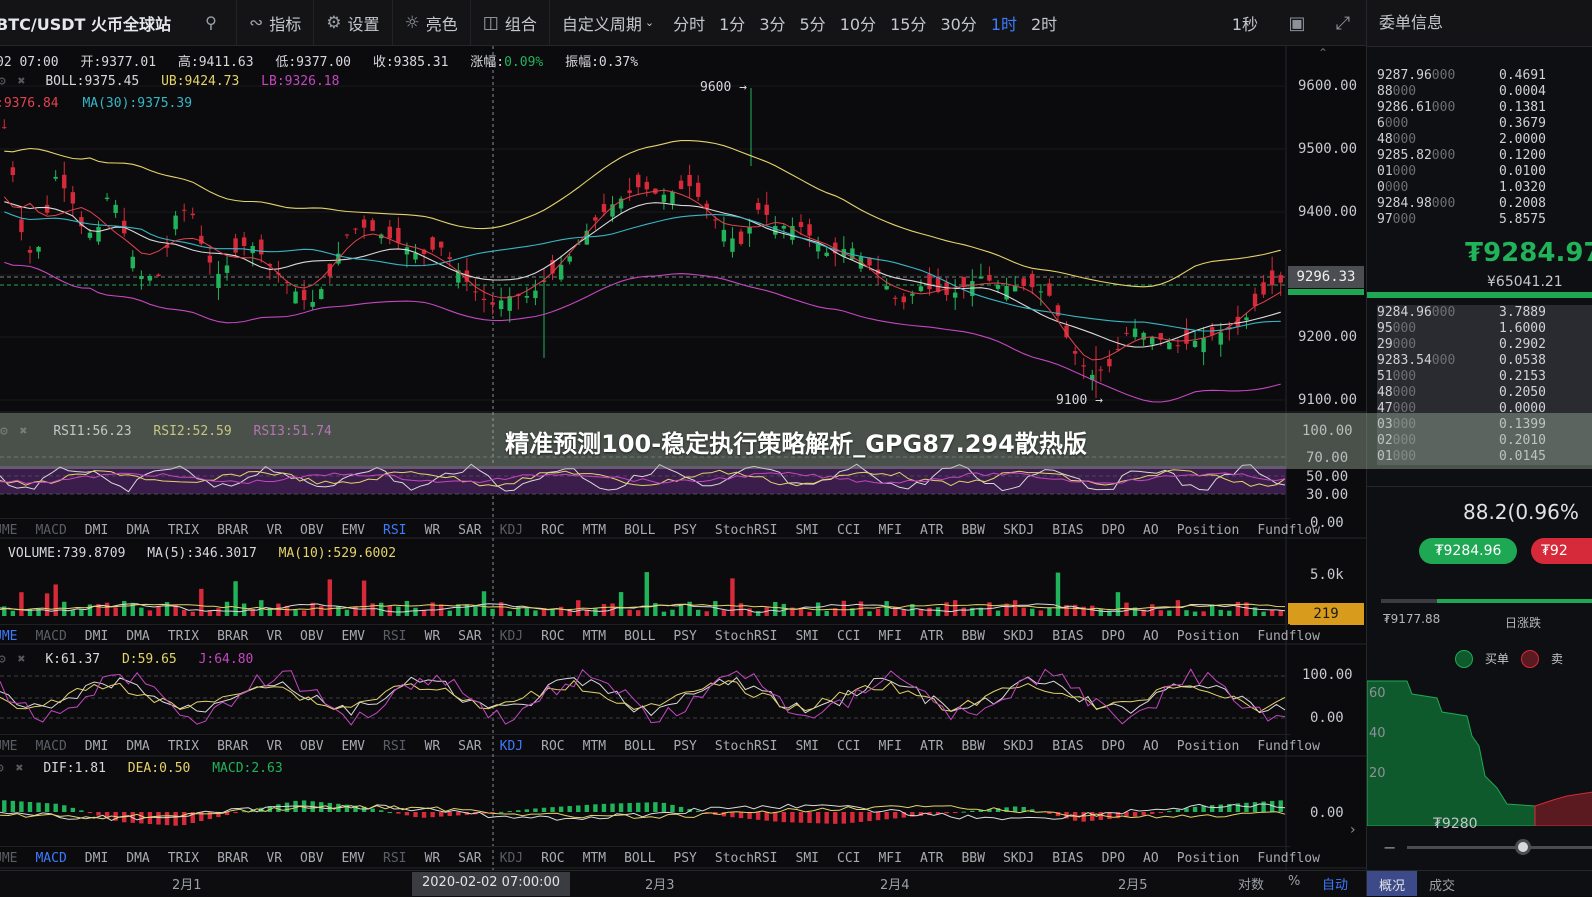 This screenshot has height=897, width=1592. What do you see at coordinates (732, 23) in the screenshot?
I see `timeframe-1: 1分` at bounding box center [732, 23].